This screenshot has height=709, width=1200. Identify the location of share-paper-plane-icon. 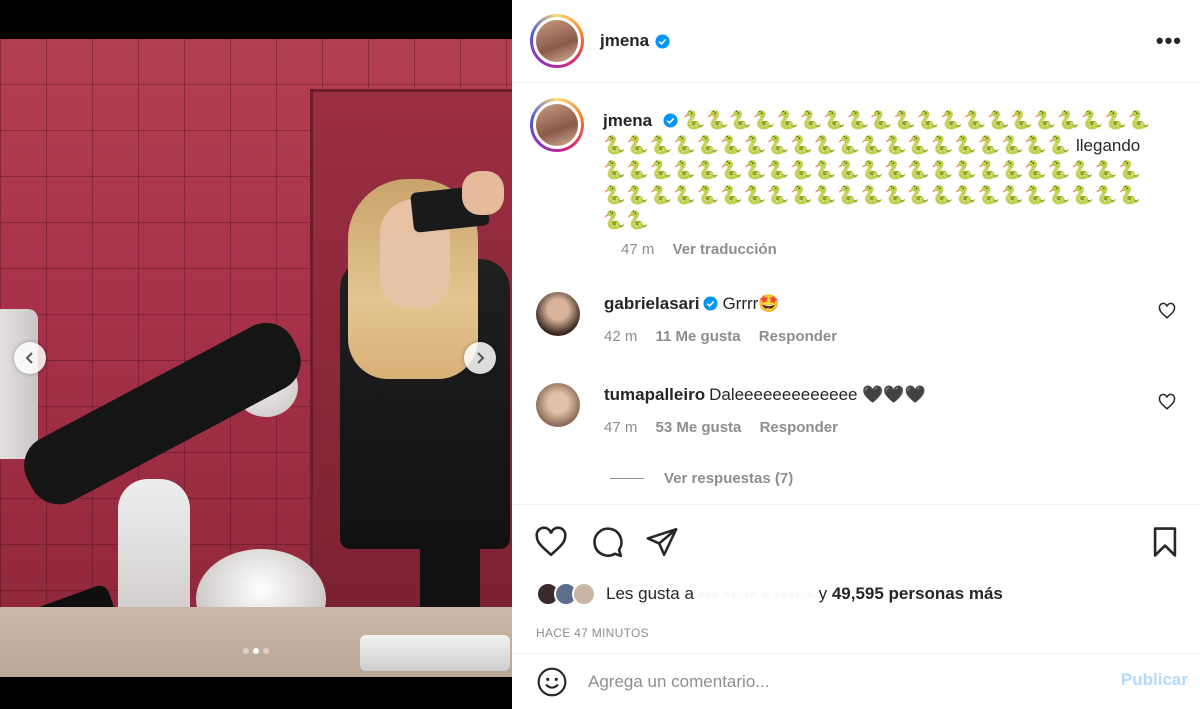
(662, 542).